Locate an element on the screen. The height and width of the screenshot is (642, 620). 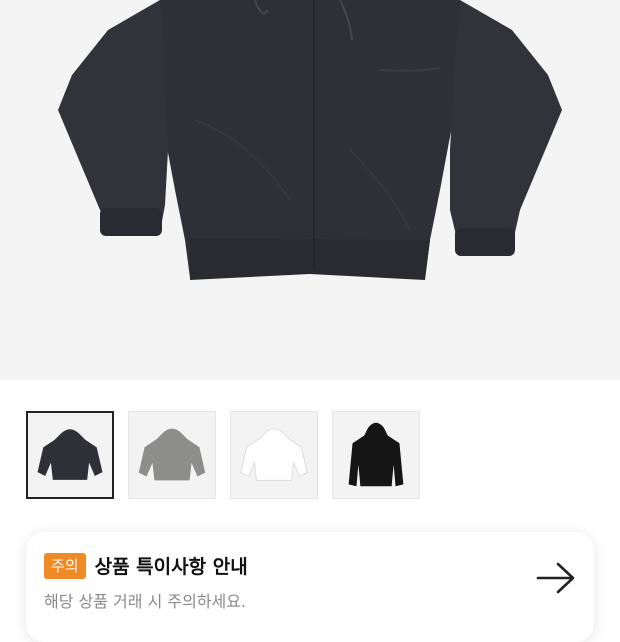
thumbnail-black is located at coordinates (376, 455).